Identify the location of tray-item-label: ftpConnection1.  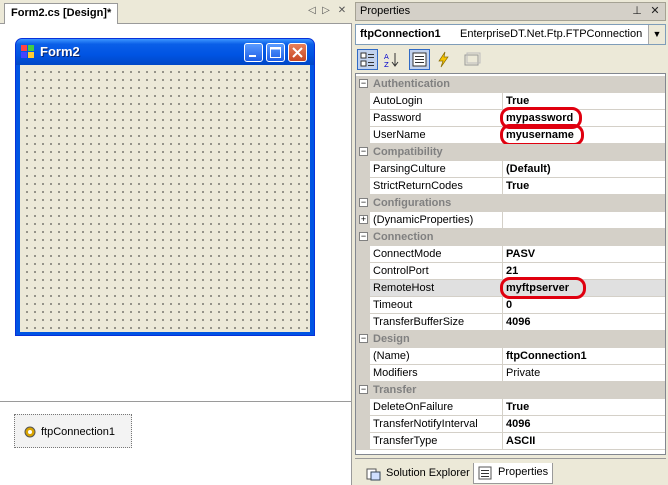
(78, 432).